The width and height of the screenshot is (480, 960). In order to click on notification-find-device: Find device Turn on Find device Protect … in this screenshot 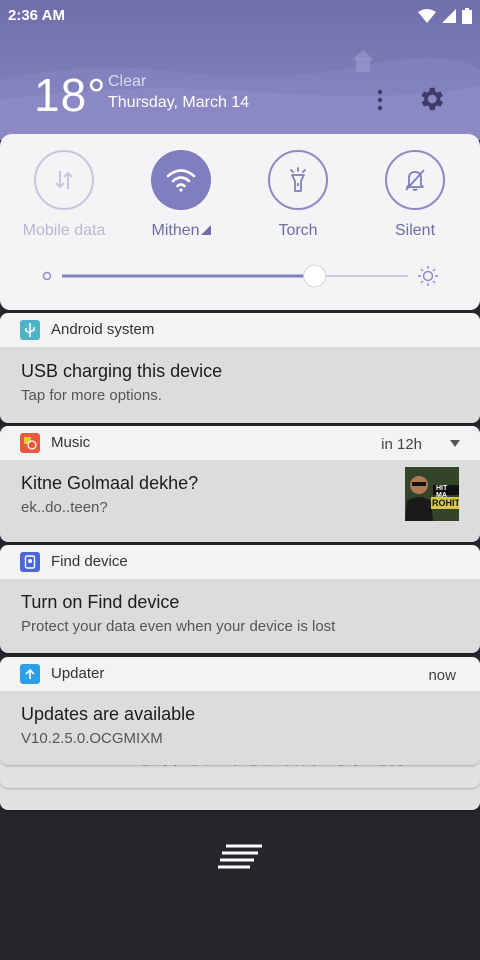, I will do `click(240, 599)`.